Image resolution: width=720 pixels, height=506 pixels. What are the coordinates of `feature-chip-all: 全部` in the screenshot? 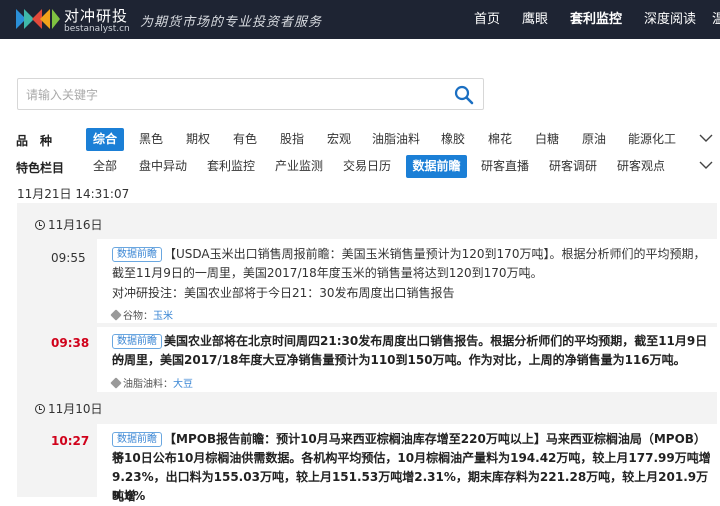 It's located at (105, 166).